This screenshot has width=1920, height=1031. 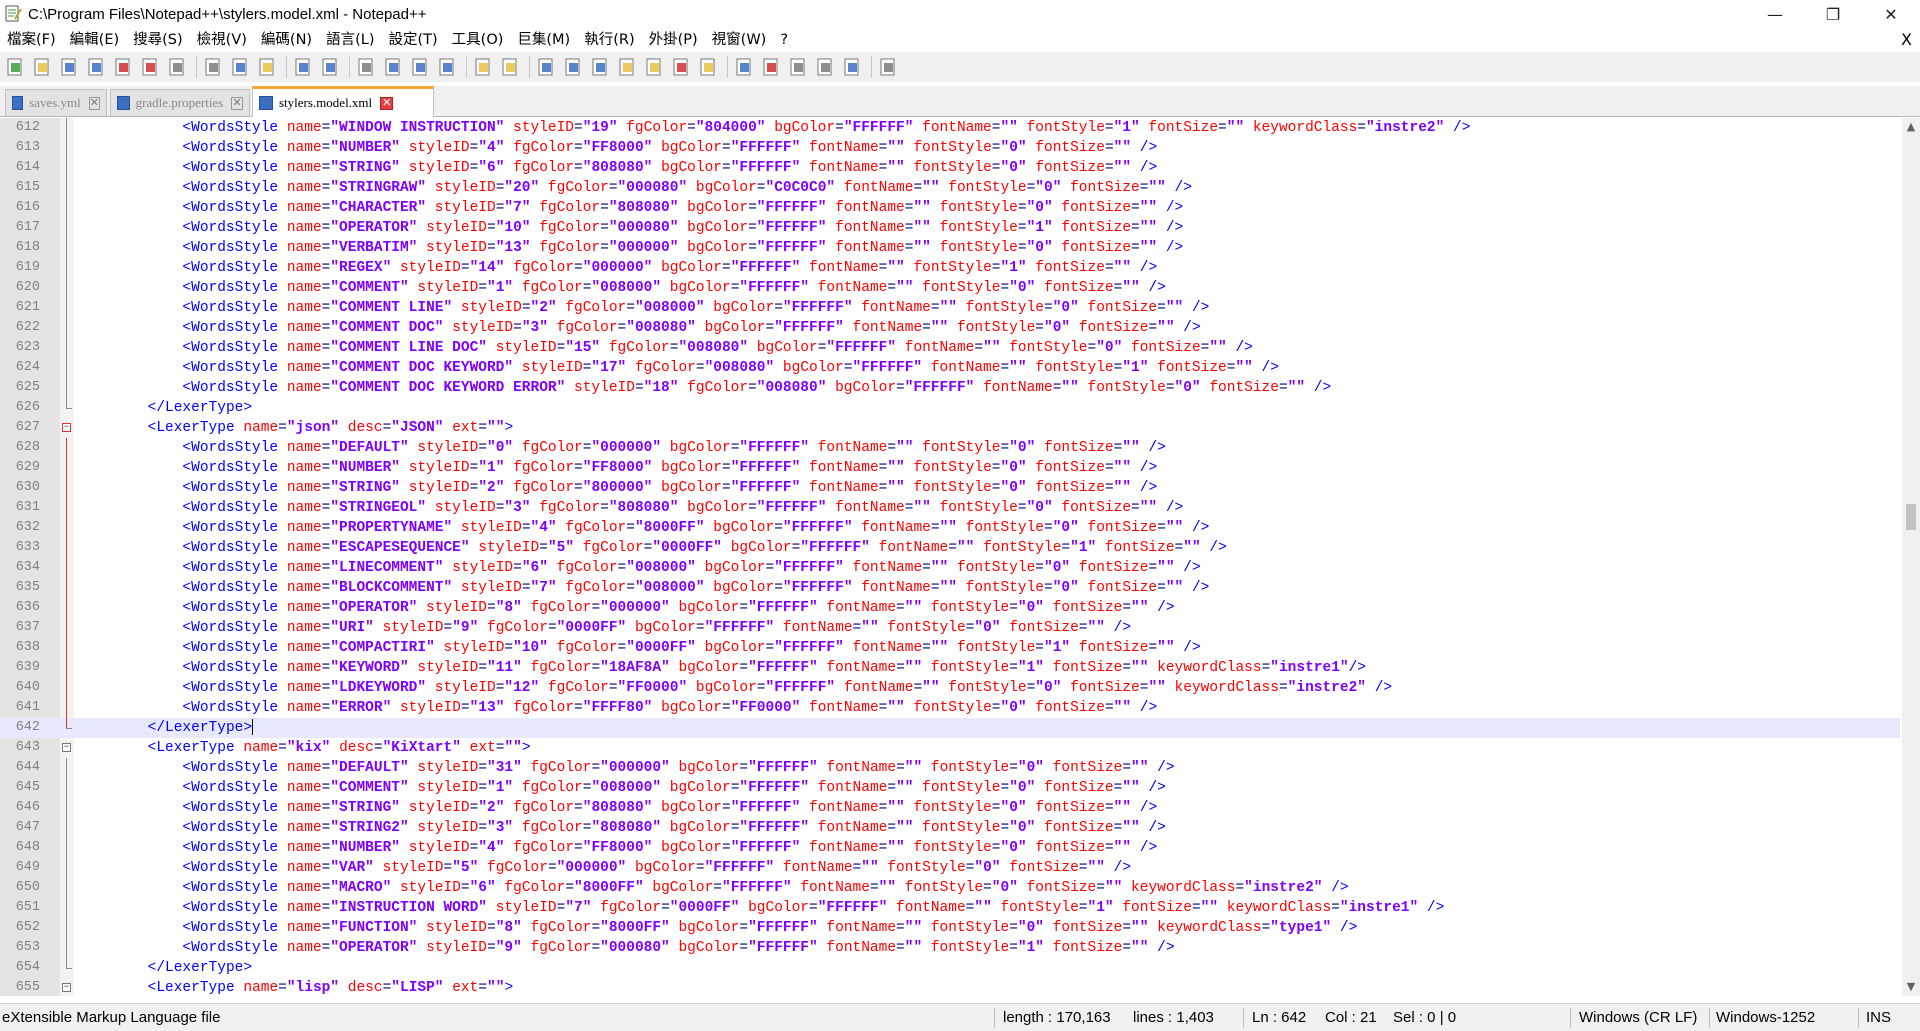 I want to click on xml-attr-value: "7", so click(x=543, y=588).